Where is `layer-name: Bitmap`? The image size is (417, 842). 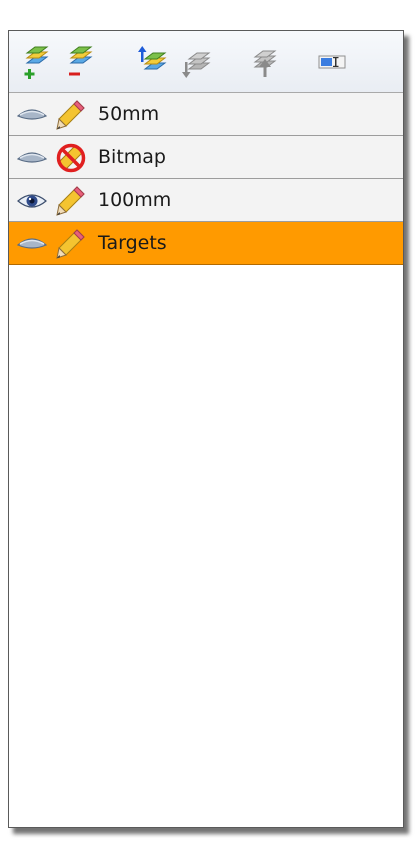
layer-name: Bitmap is located at coordinates (132, 157).